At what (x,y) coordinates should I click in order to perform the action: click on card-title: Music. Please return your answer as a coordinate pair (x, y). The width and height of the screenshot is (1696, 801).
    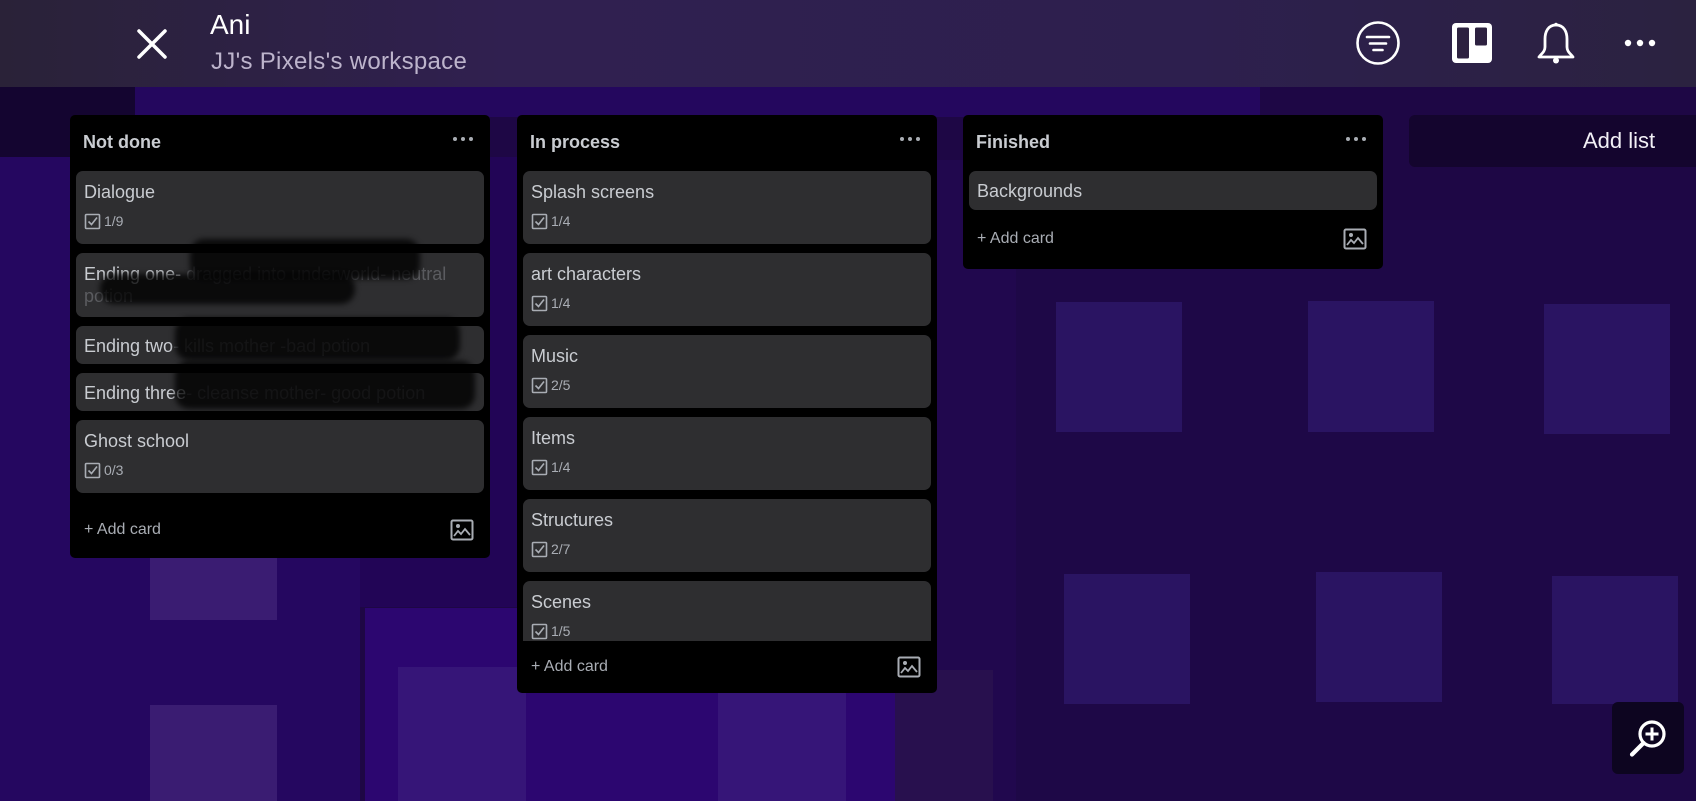
    Looking at the image, I should click on (555, 356).